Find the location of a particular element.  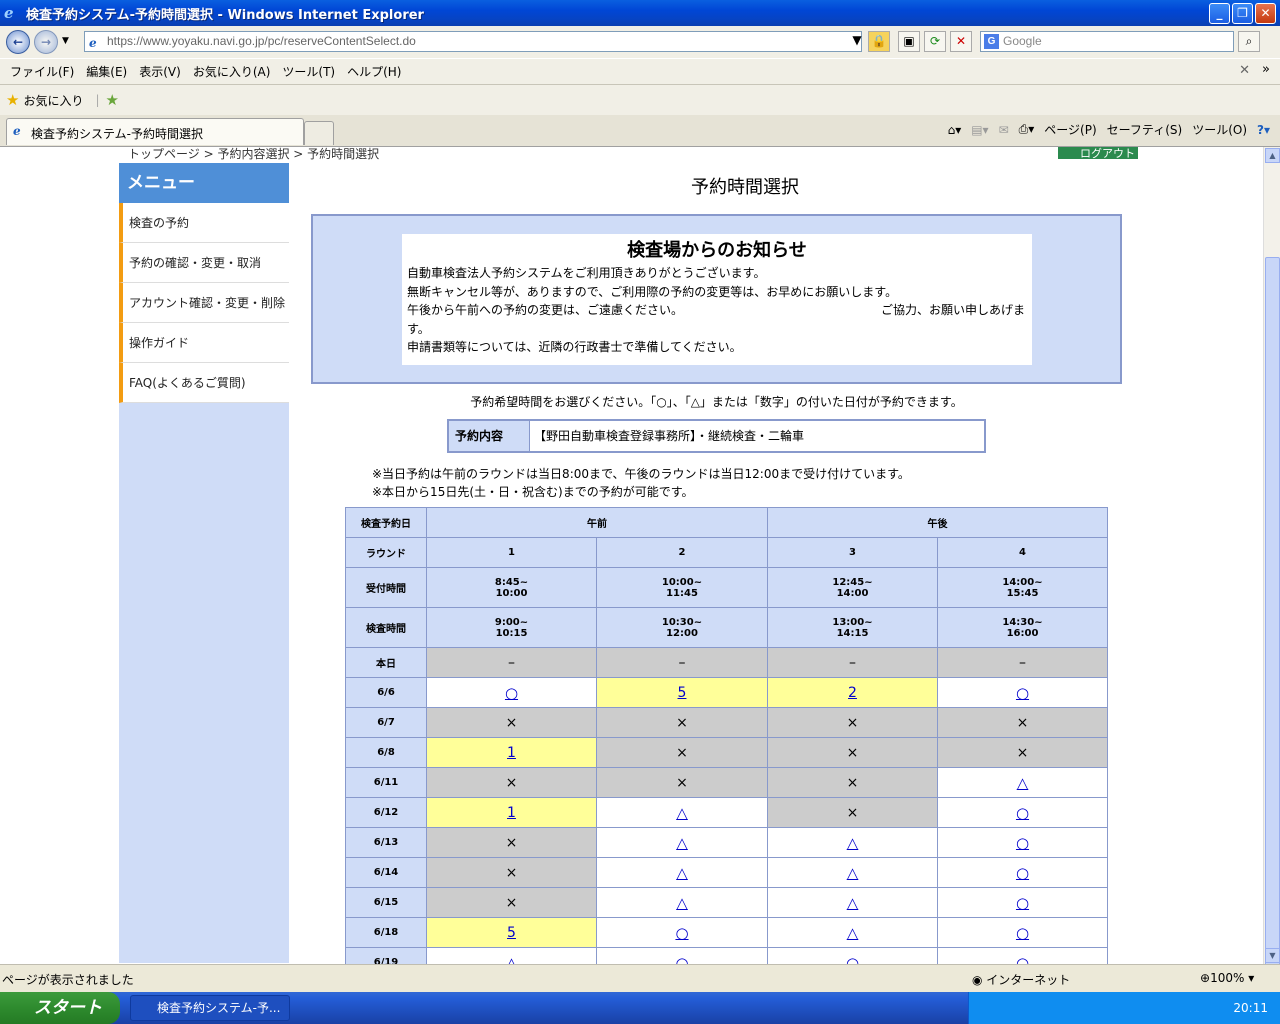

minimize-button: _ is located at coordinates (1219, 13).